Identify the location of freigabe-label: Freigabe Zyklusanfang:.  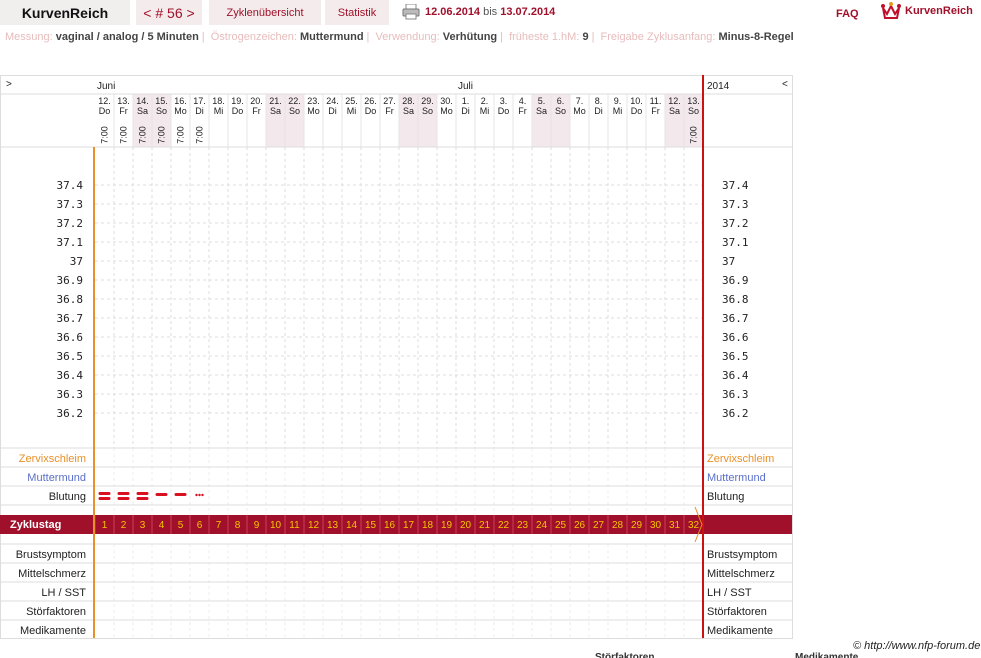
(658, 37).